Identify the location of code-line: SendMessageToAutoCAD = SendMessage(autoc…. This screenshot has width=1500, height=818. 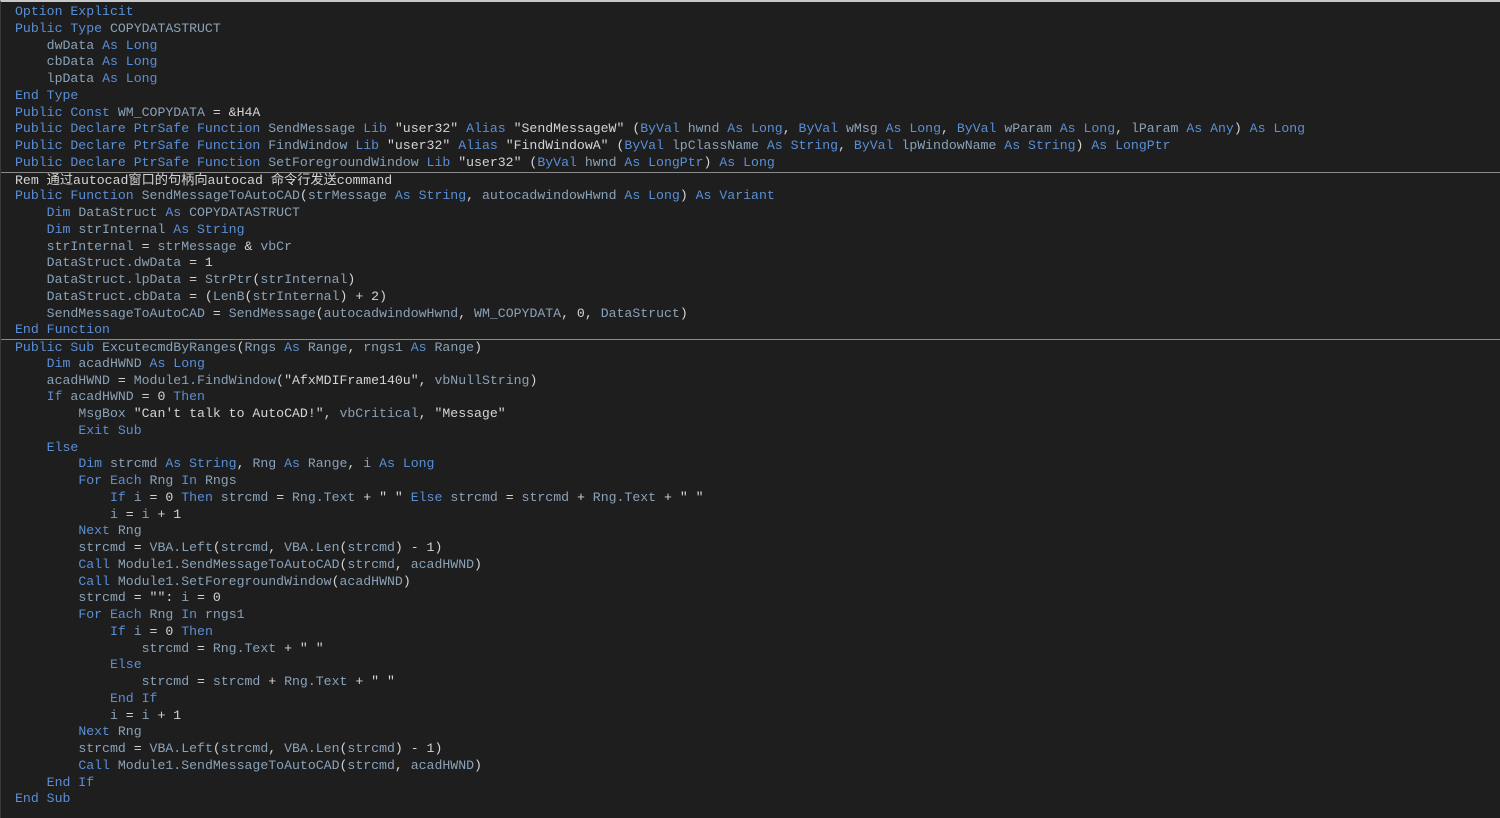
(750, 314).